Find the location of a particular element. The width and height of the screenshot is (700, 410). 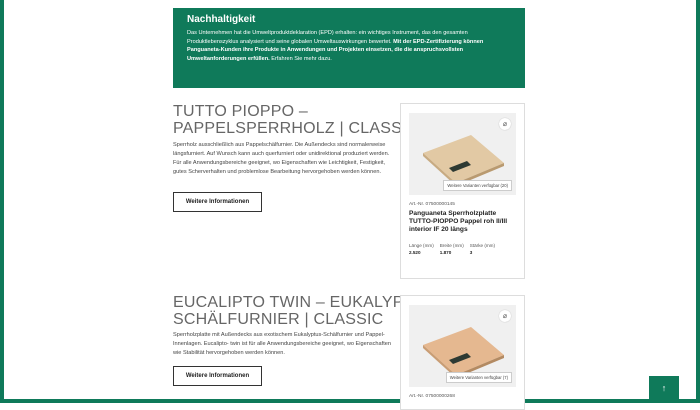

scroll-to-top-button: ↑ is located at coordinates (664, 388).